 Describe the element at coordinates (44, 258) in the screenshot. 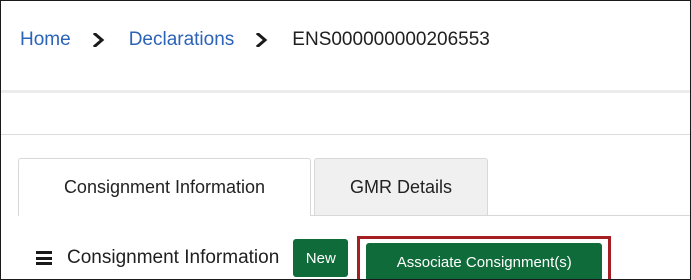

I see `hamburger-menu-icon` at that location.